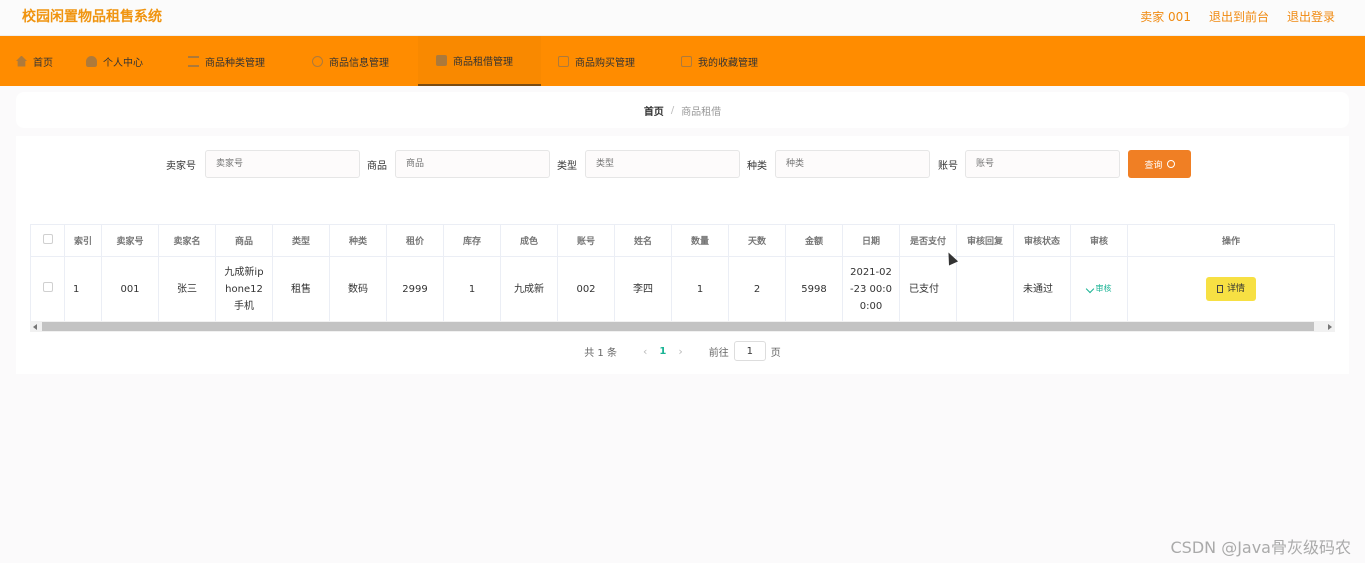  I want to click on seller-no-label: 卖家号, so click(181, 166).